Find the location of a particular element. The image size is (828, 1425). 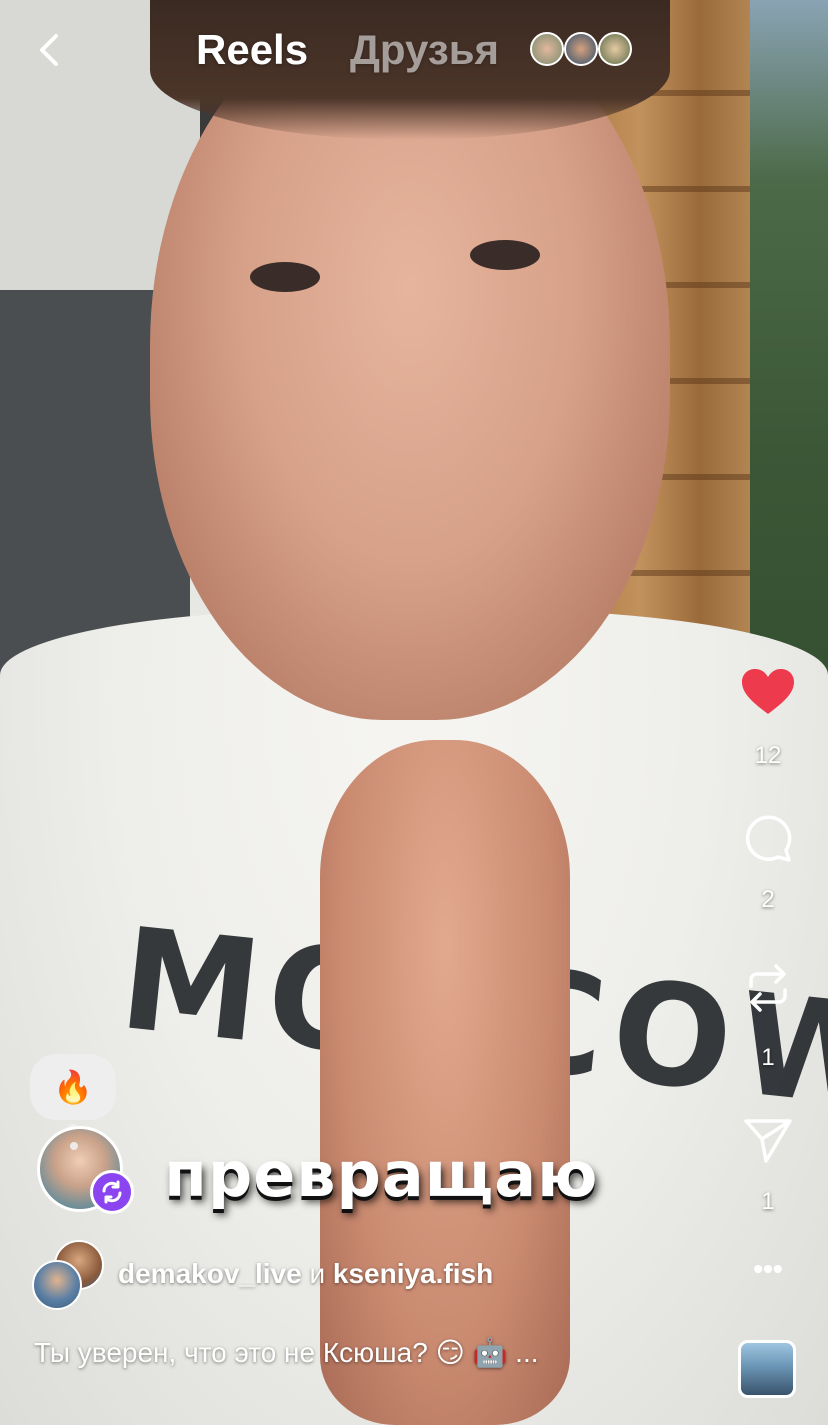

person-hands is located at coordinates (445, 1082).